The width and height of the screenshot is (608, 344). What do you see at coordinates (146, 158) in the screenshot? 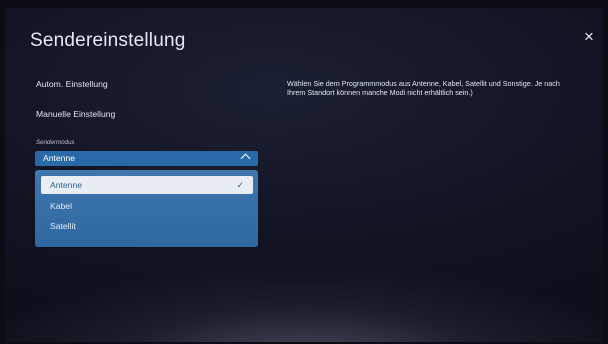
I see `channel-mode-select: Antenne` at bounding box center [146, 158].